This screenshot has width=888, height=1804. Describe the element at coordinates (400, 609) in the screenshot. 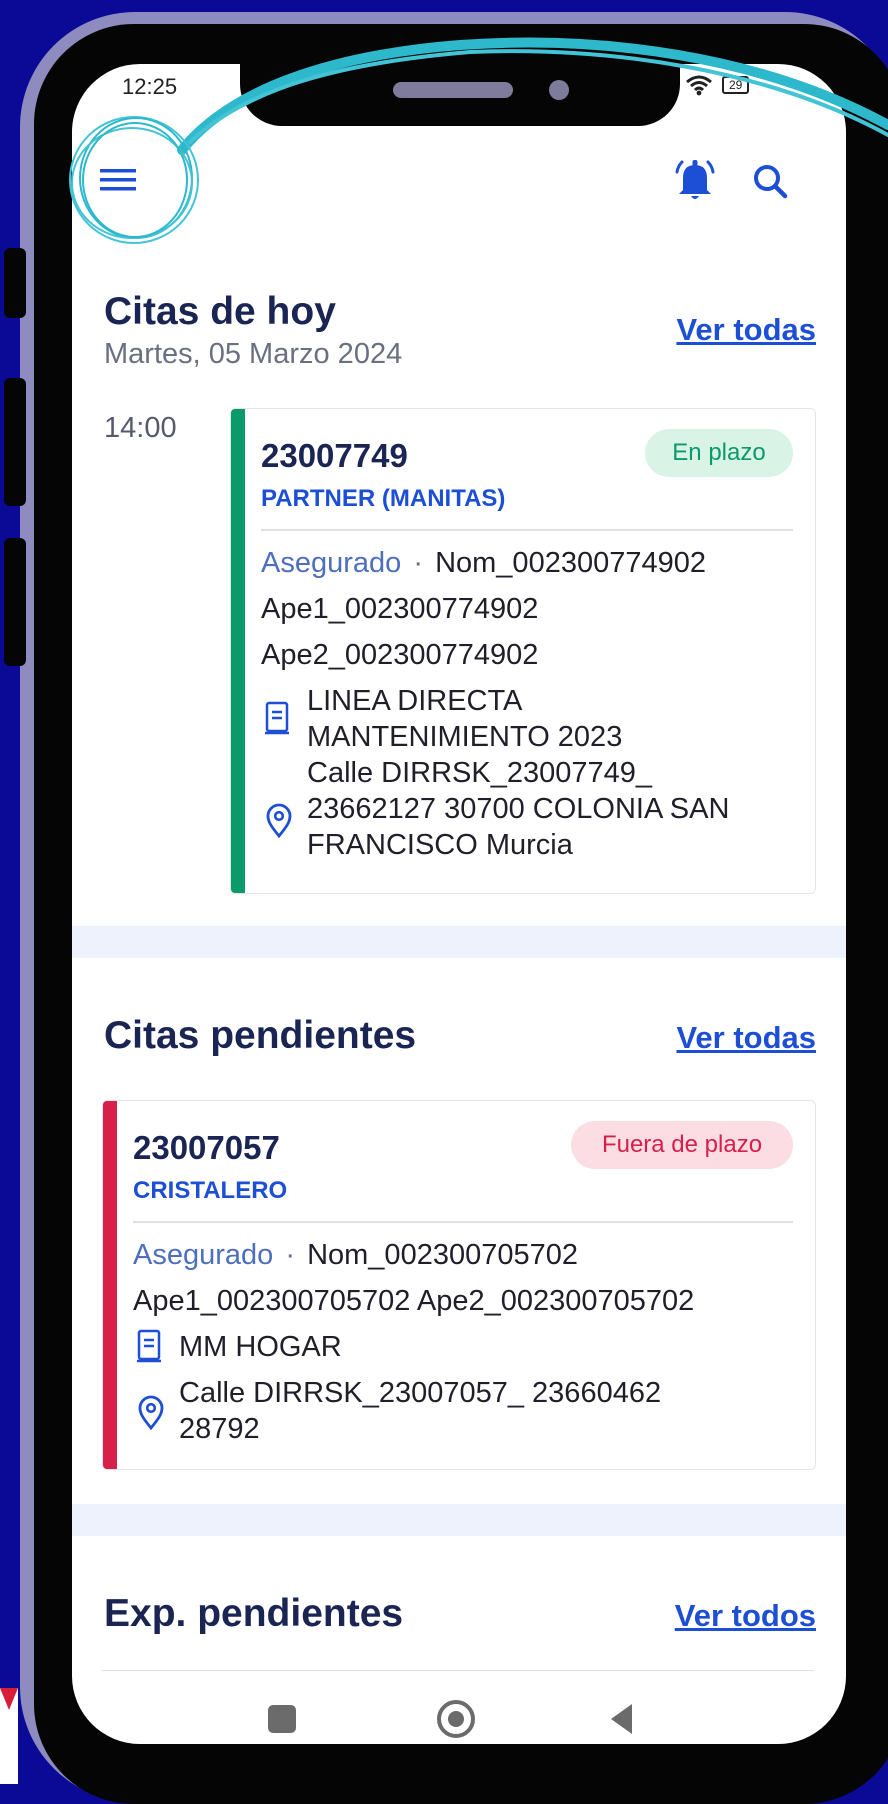

I see `insured-surname-1: Ape1_002300774902` at that location.